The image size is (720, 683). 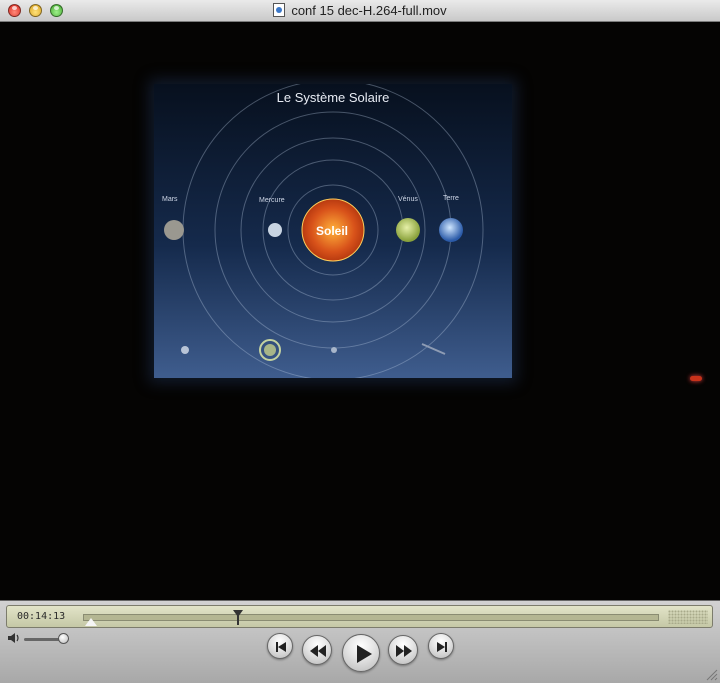 I want to click on playhead, so click(x=238, y=617).